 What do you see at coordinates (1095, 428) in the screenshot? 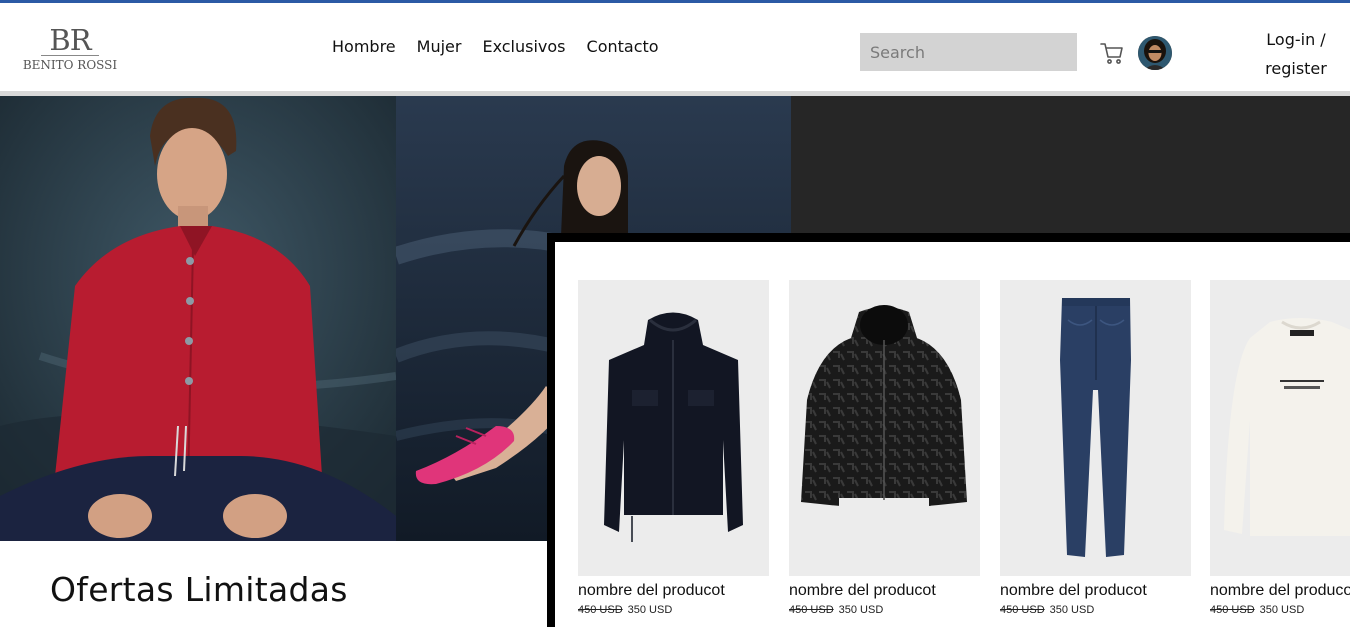
I see `product-image-blue-skinny-jeans` at bounding box center [1095, 428].